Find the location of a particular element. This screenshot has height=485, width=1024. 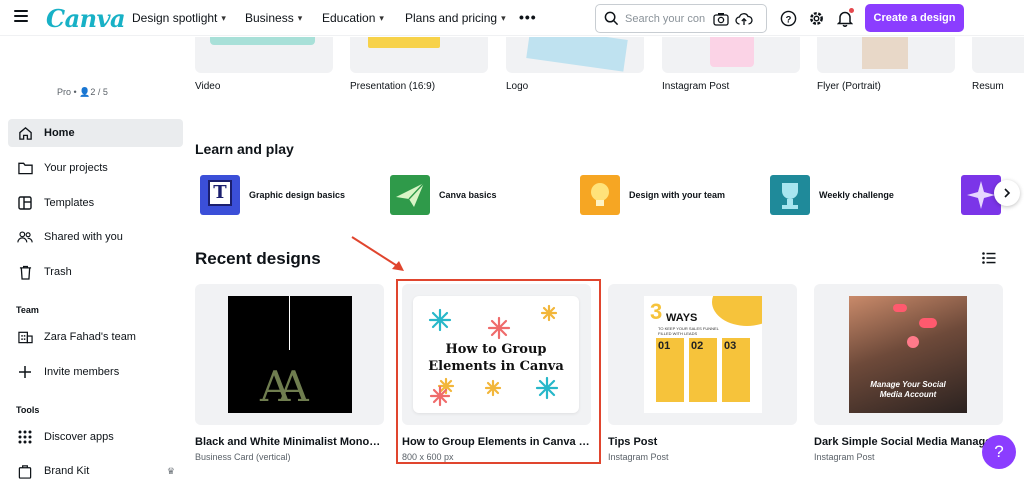

people-icon is located at coordinates (25, 237).